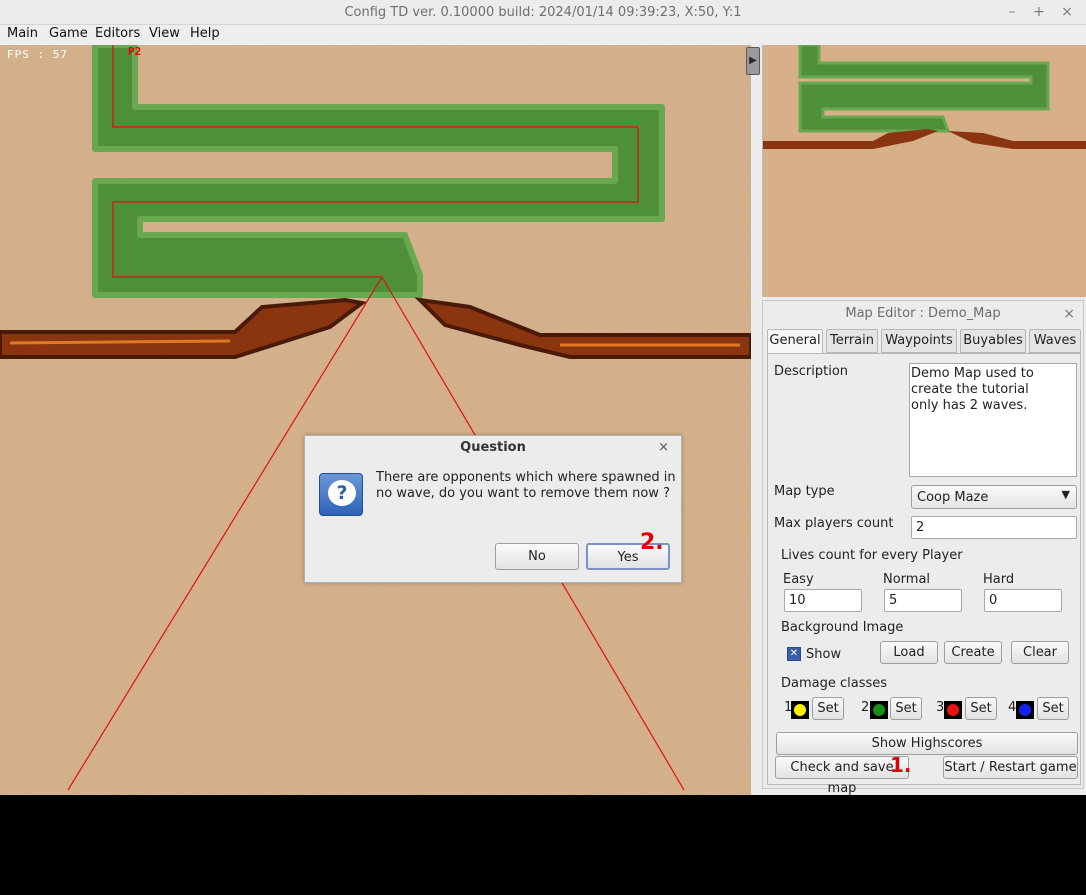  I want to click on lives-easy-label: Easy, so click(798, 579).